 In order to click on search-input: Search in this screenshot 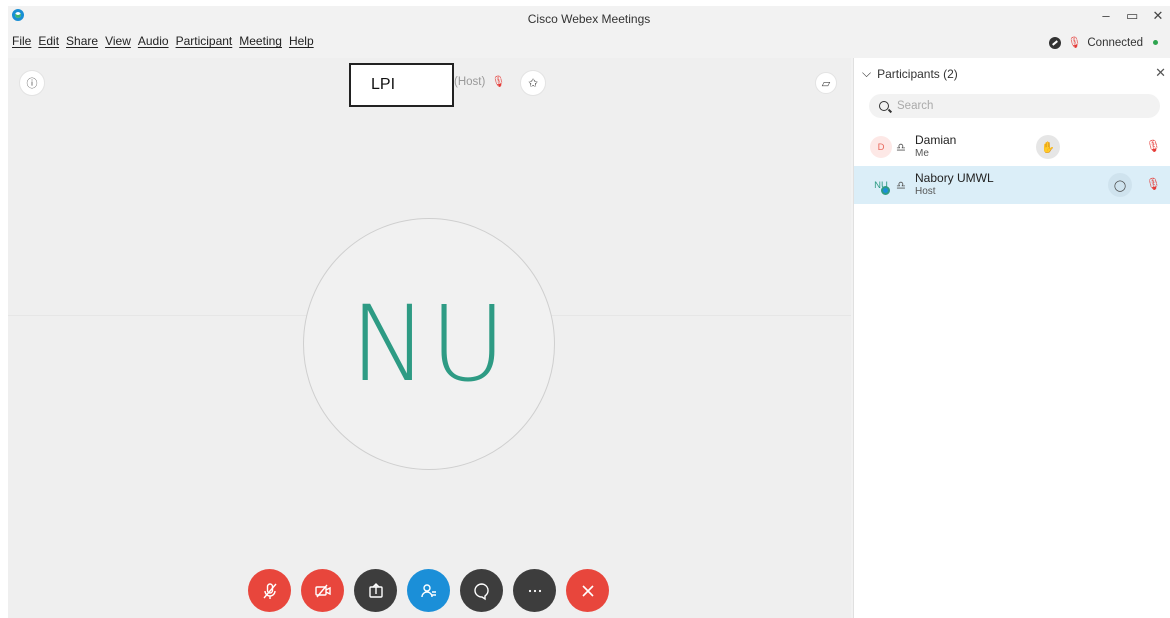, I will do `click(1014, 106)`.